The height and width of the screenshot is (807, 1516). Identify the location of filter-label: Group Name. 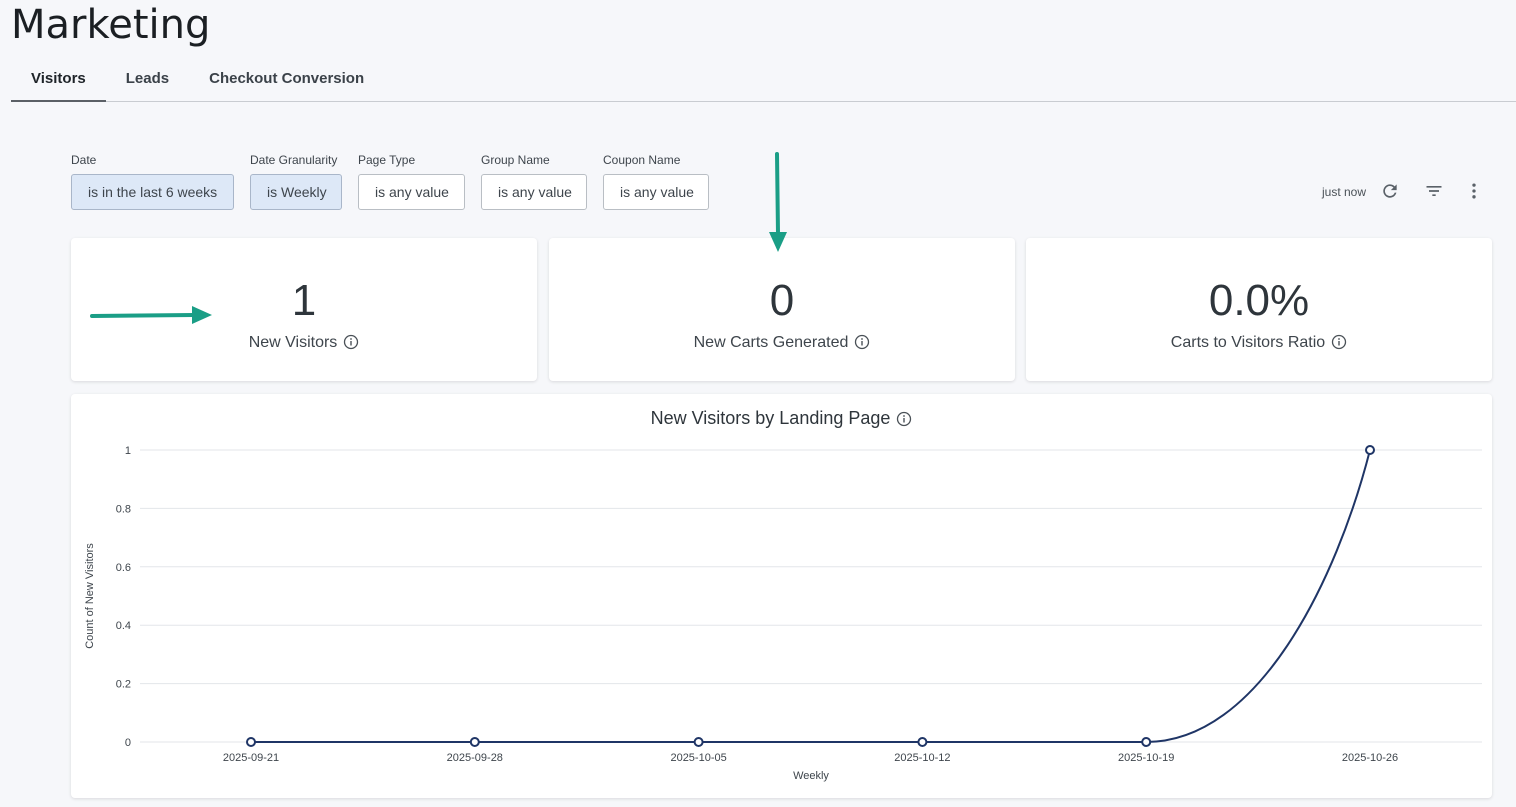
(515, 160).